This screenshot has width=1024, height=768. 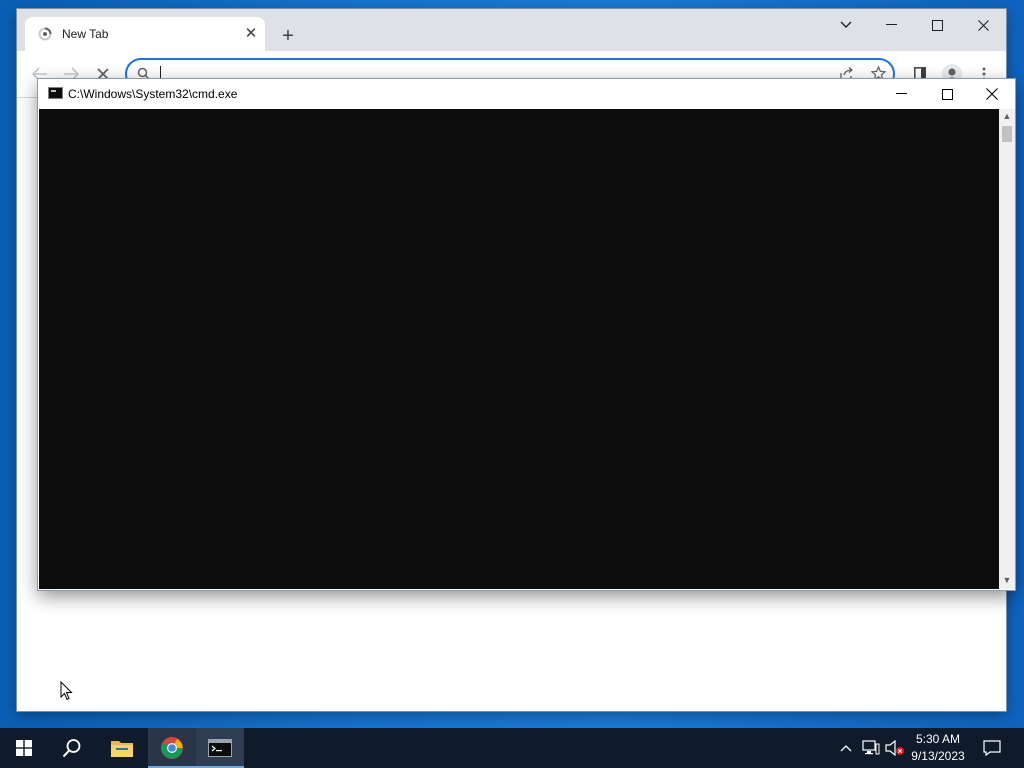 I want to click on search-icon, so click(x=71, y=748).